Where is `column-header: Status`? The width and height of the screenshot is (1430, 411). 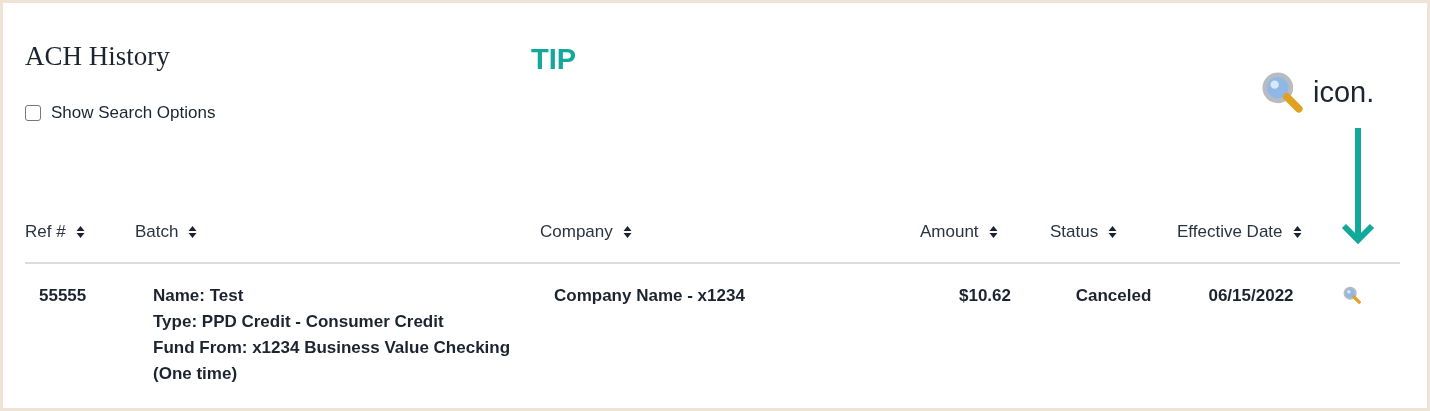 column-header: Status is located at coordinates (1074, 232).